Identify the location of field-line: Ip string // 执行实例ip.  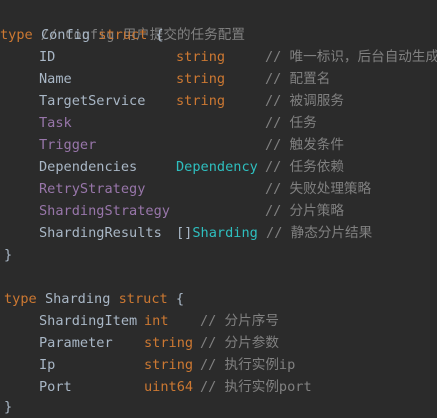
(167, 365).